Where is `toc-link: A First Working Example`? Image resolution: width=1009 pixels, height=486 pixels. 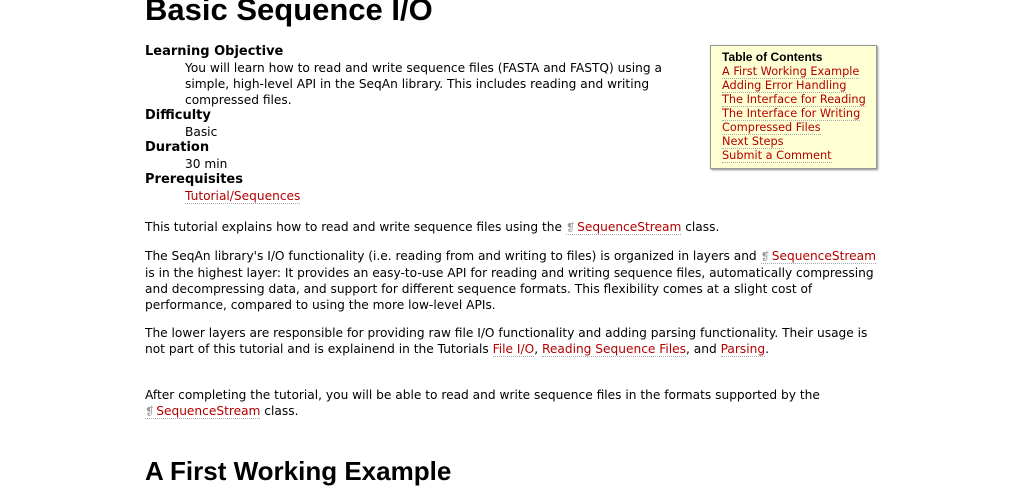 toc-link: A First Working Example is located at coordinates (791, 72).